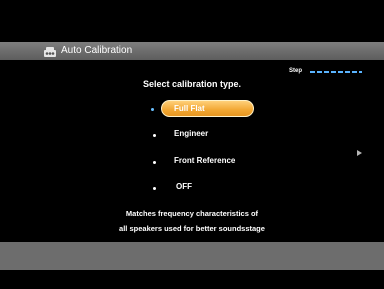 The image size is (384, 289). What do you see at coordinates (192, 228) in the screenshot?
I see `description-line-2: all speakers used for better soundsstage` at bounding box center [192, 228].